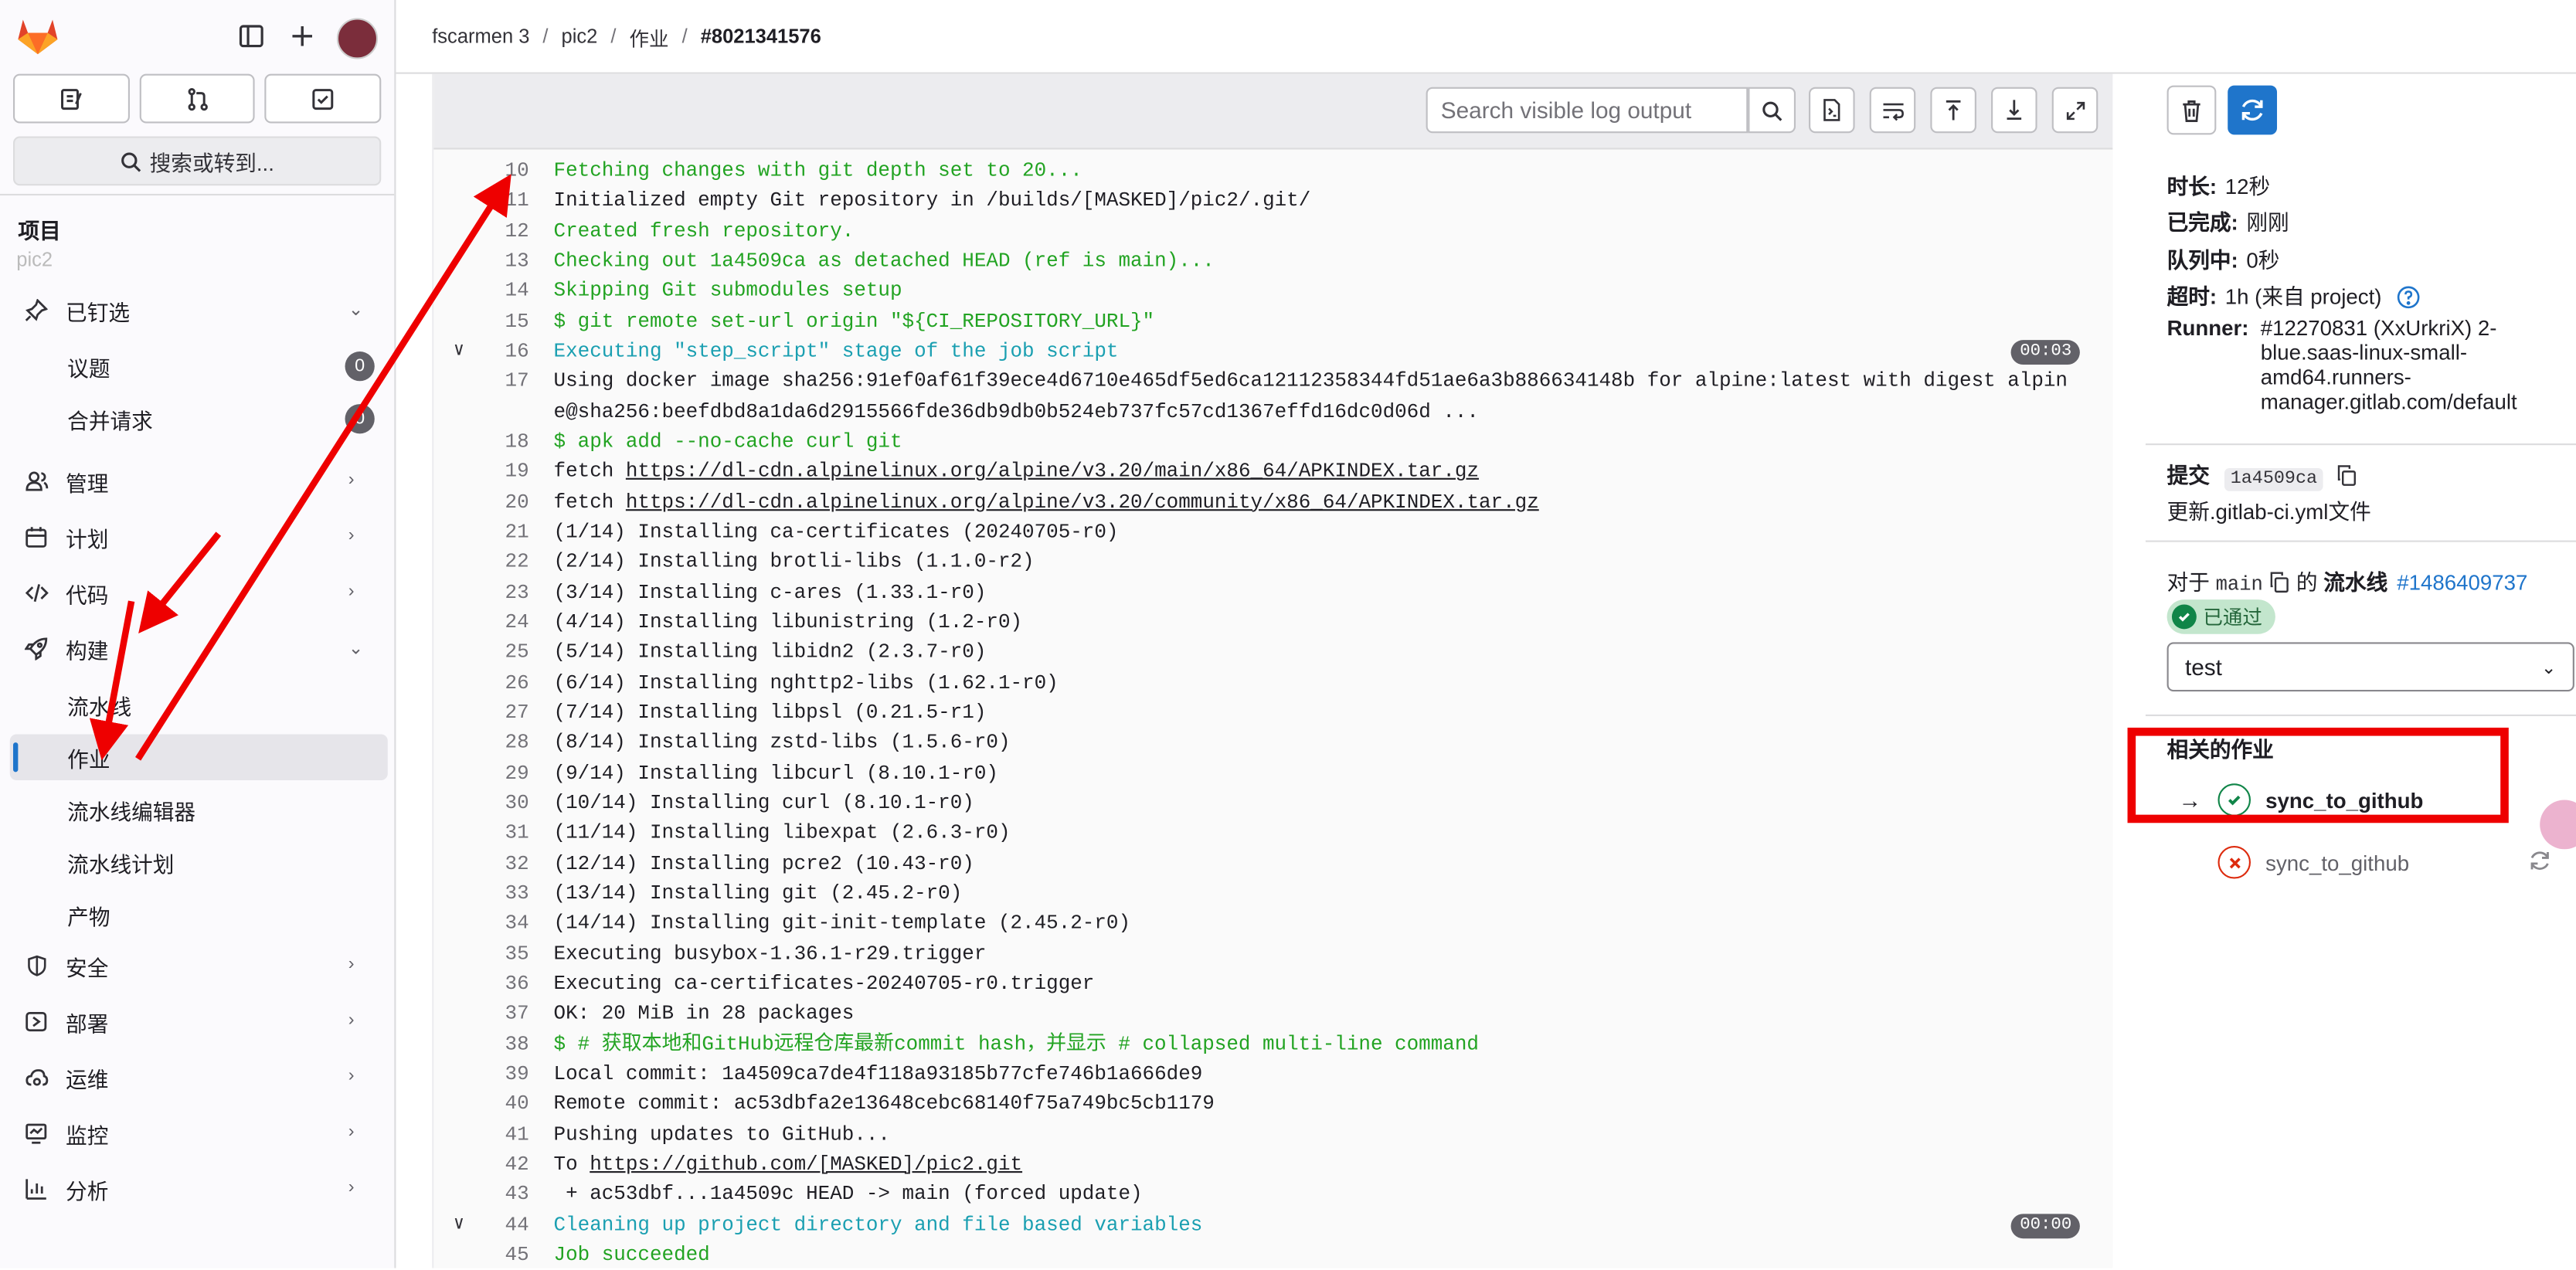 This screenshot has height=1270, width=2576. I want to click on scroll-to-bottom-button, so click(2014, 110).